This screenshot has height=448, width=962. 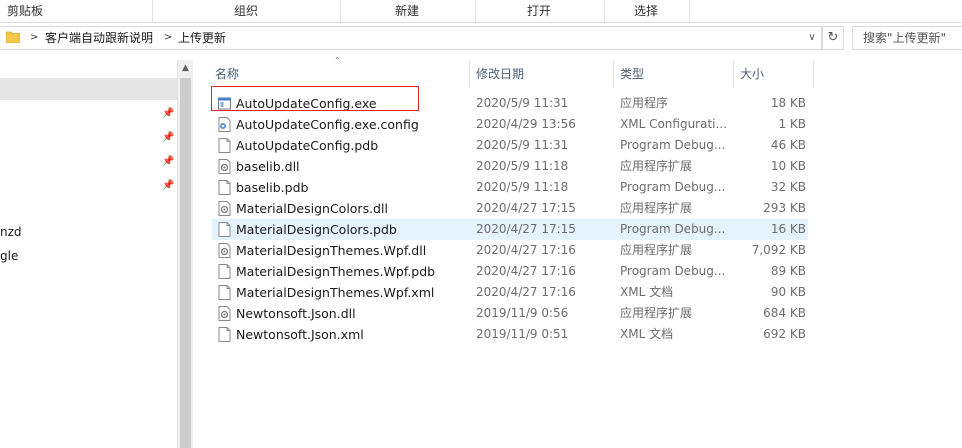 What do you see at coordinates (296, 313) in the screenshot?
I see `file-name: Newtonsoft.Json.dll` at bounding box center [296, 313].